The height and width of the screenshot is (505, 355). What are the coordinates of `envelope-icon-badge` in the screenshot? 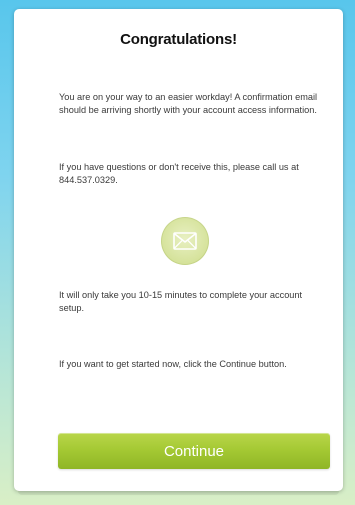 It's located at (185, 241).